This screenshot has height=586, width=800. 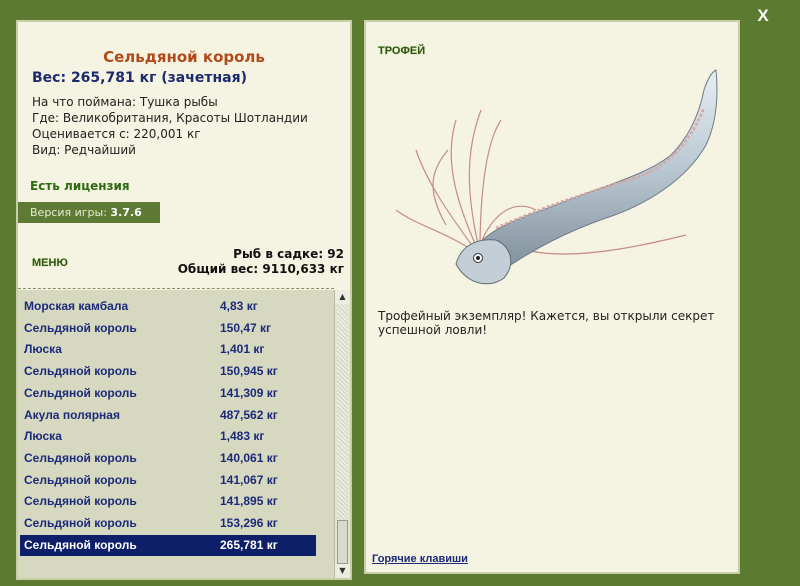 What do you see at coordinates (126, 212) in the screenshot?
I see `version-value: 3.7.6` at bounding box center [126, 212].